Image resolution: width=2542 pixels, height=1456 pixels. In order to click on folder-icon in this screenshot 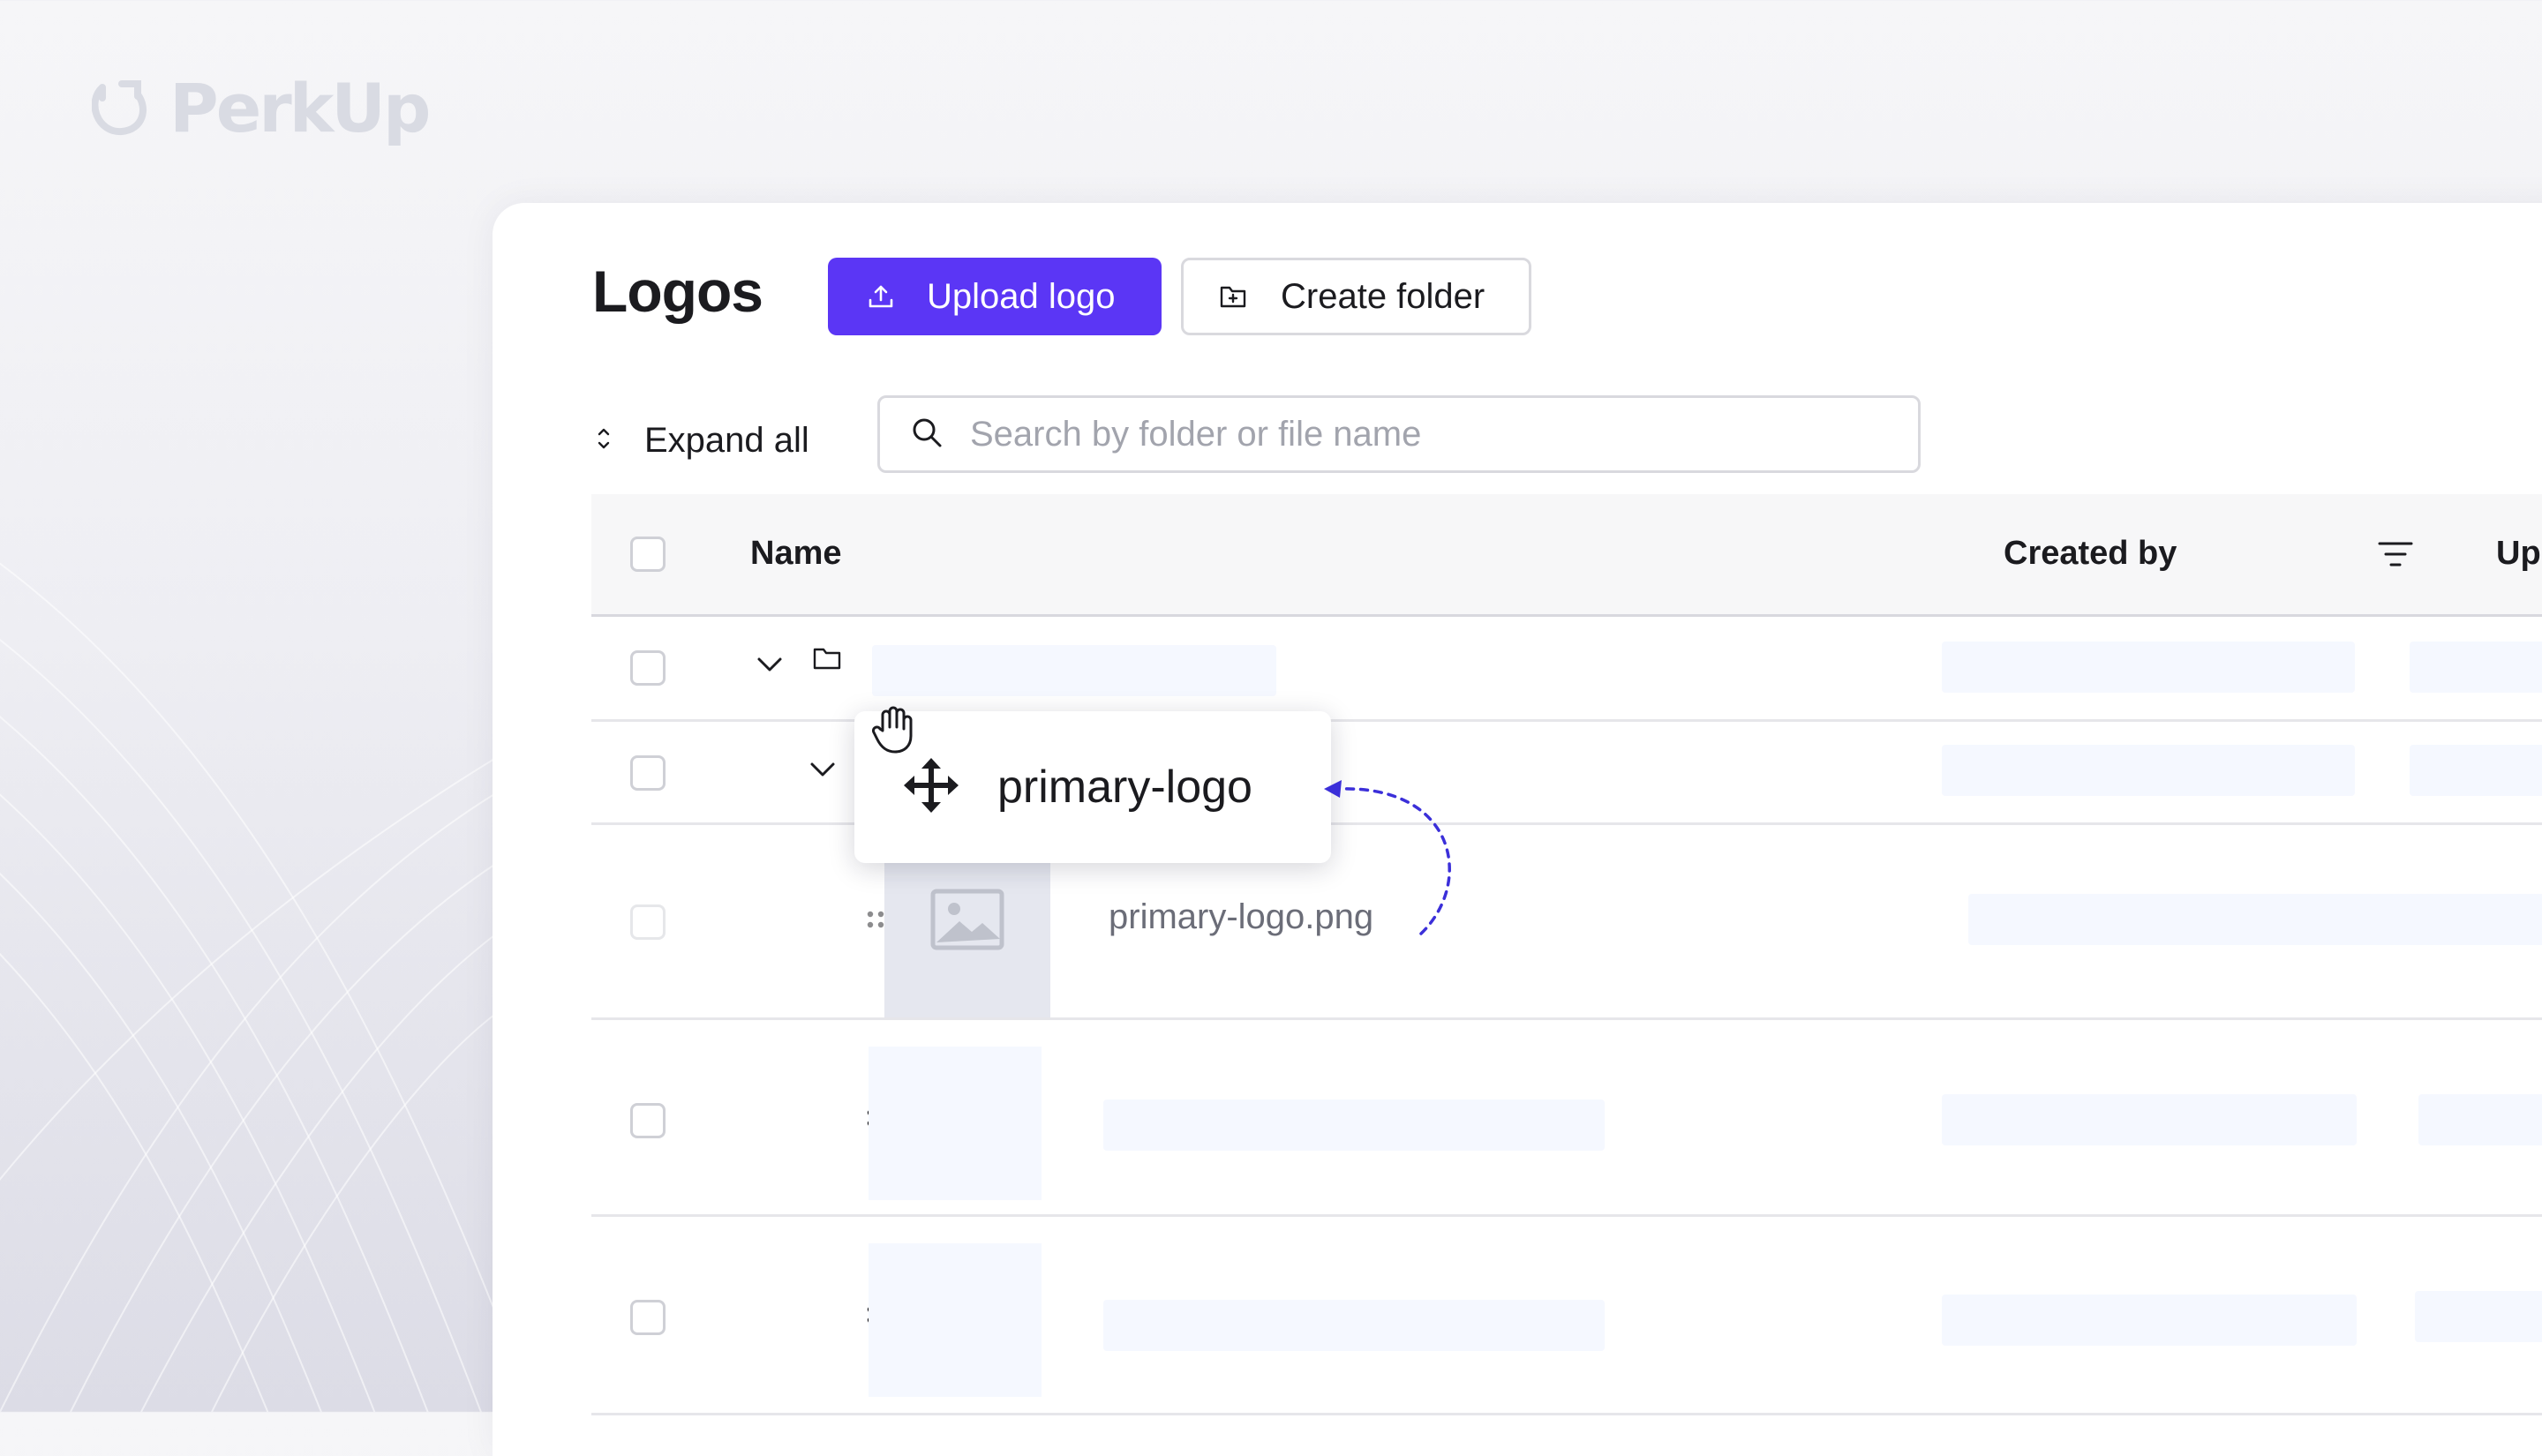, I will do `click(827, 658)`.